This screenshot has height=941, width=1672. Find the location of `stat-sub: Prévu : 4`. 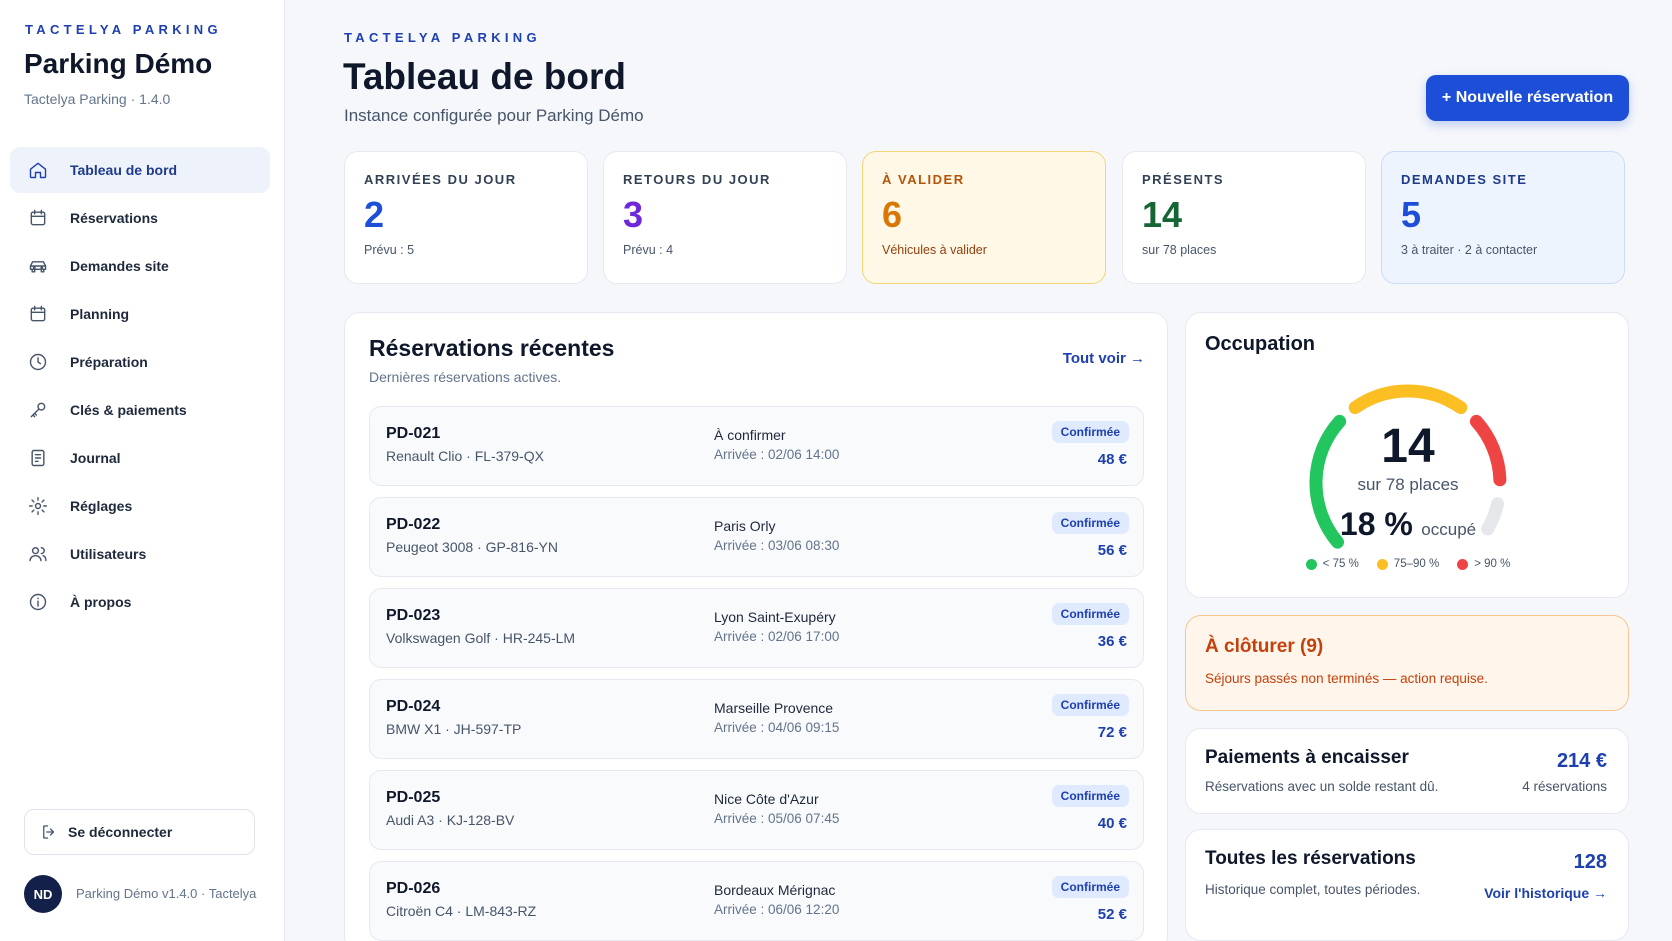

stat-sub: Prévu : 4 is located at coordinates (648, 250).